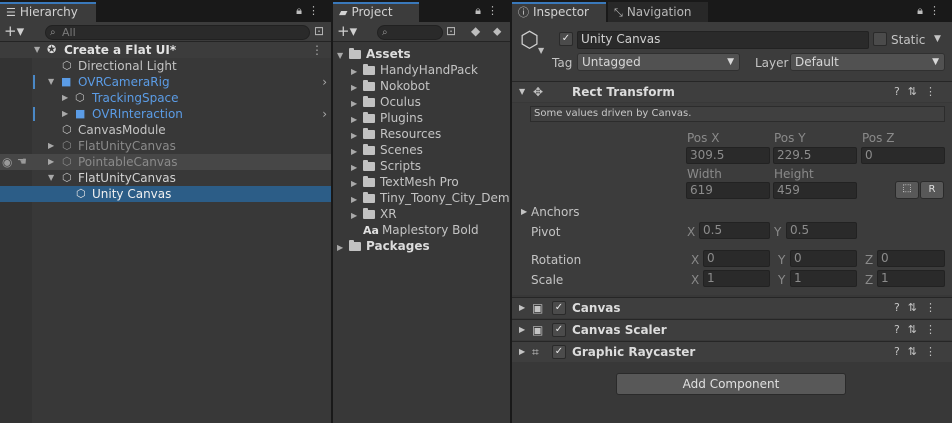  I want to click on rotation-z-field: 0, so click(911, 258).